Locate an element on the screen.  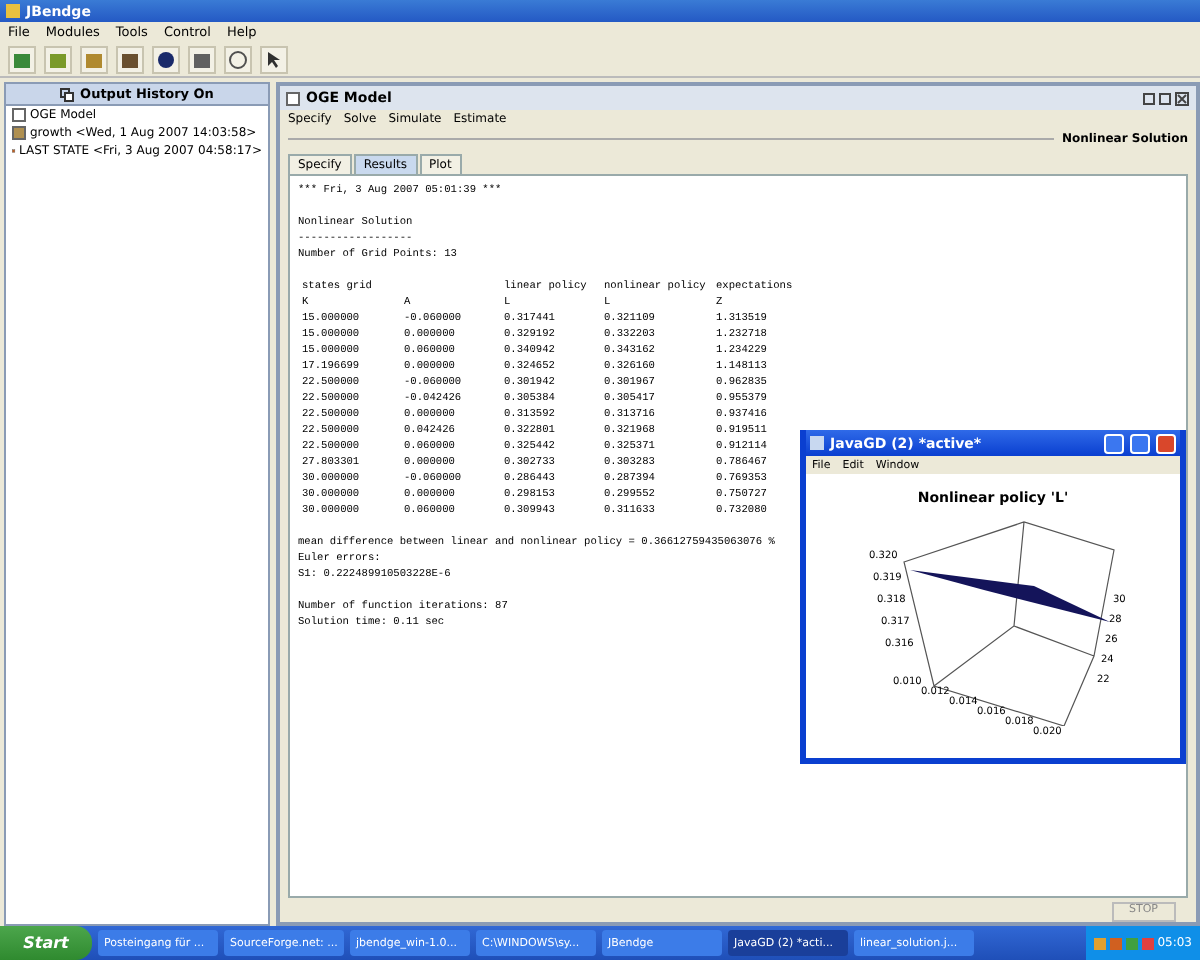
start-button: Start is located at coordinates (46, 943).